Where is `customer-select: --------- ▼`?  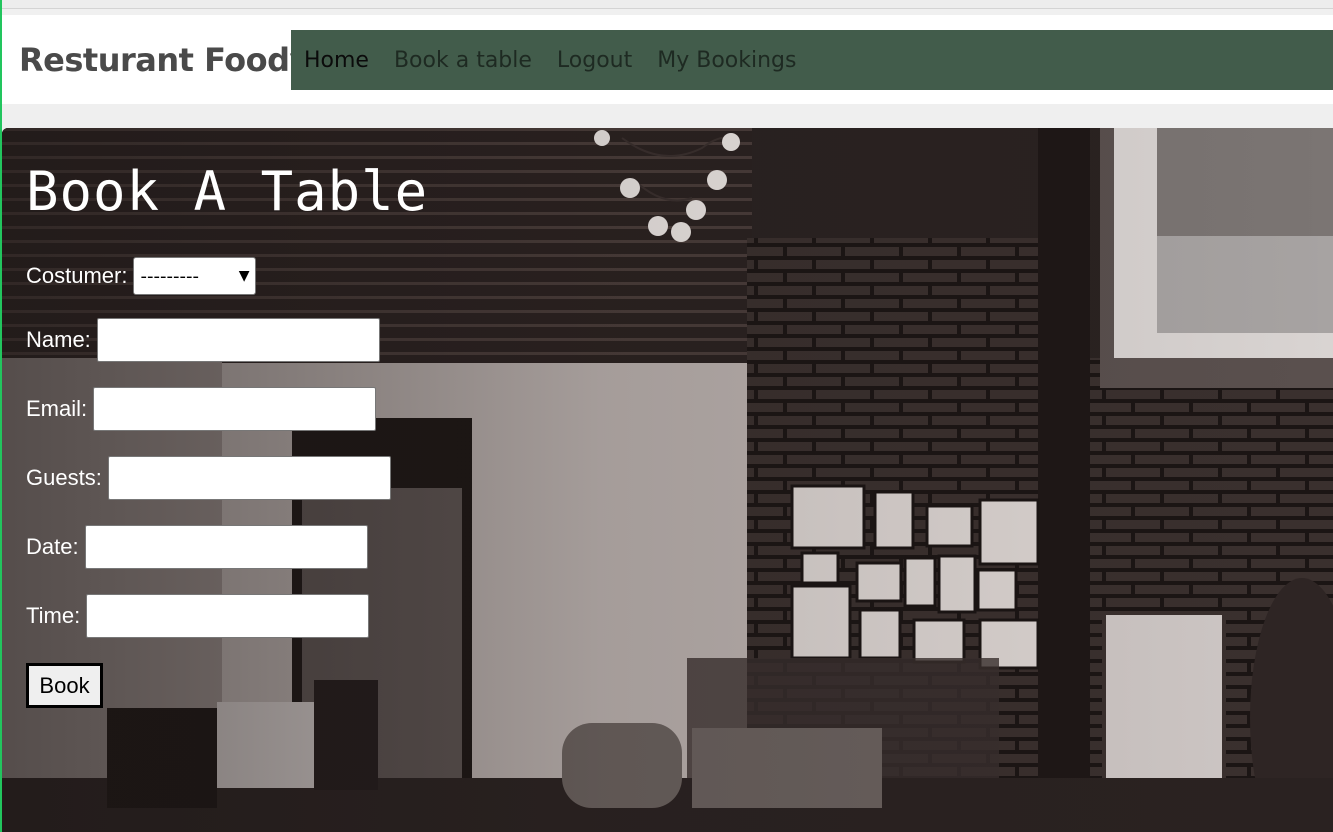 customer-select: --------- ▼ is located at coordinates (195, 276).